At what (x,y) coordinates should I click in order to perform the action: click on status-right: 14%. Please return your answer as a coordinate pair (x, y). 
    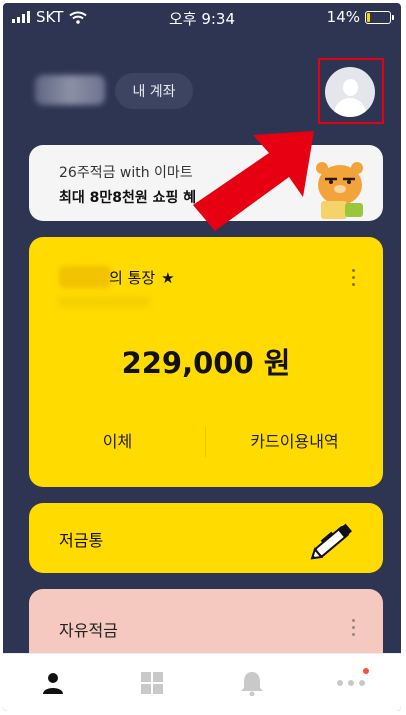
    Looking at the image, I should click on (360, 17).